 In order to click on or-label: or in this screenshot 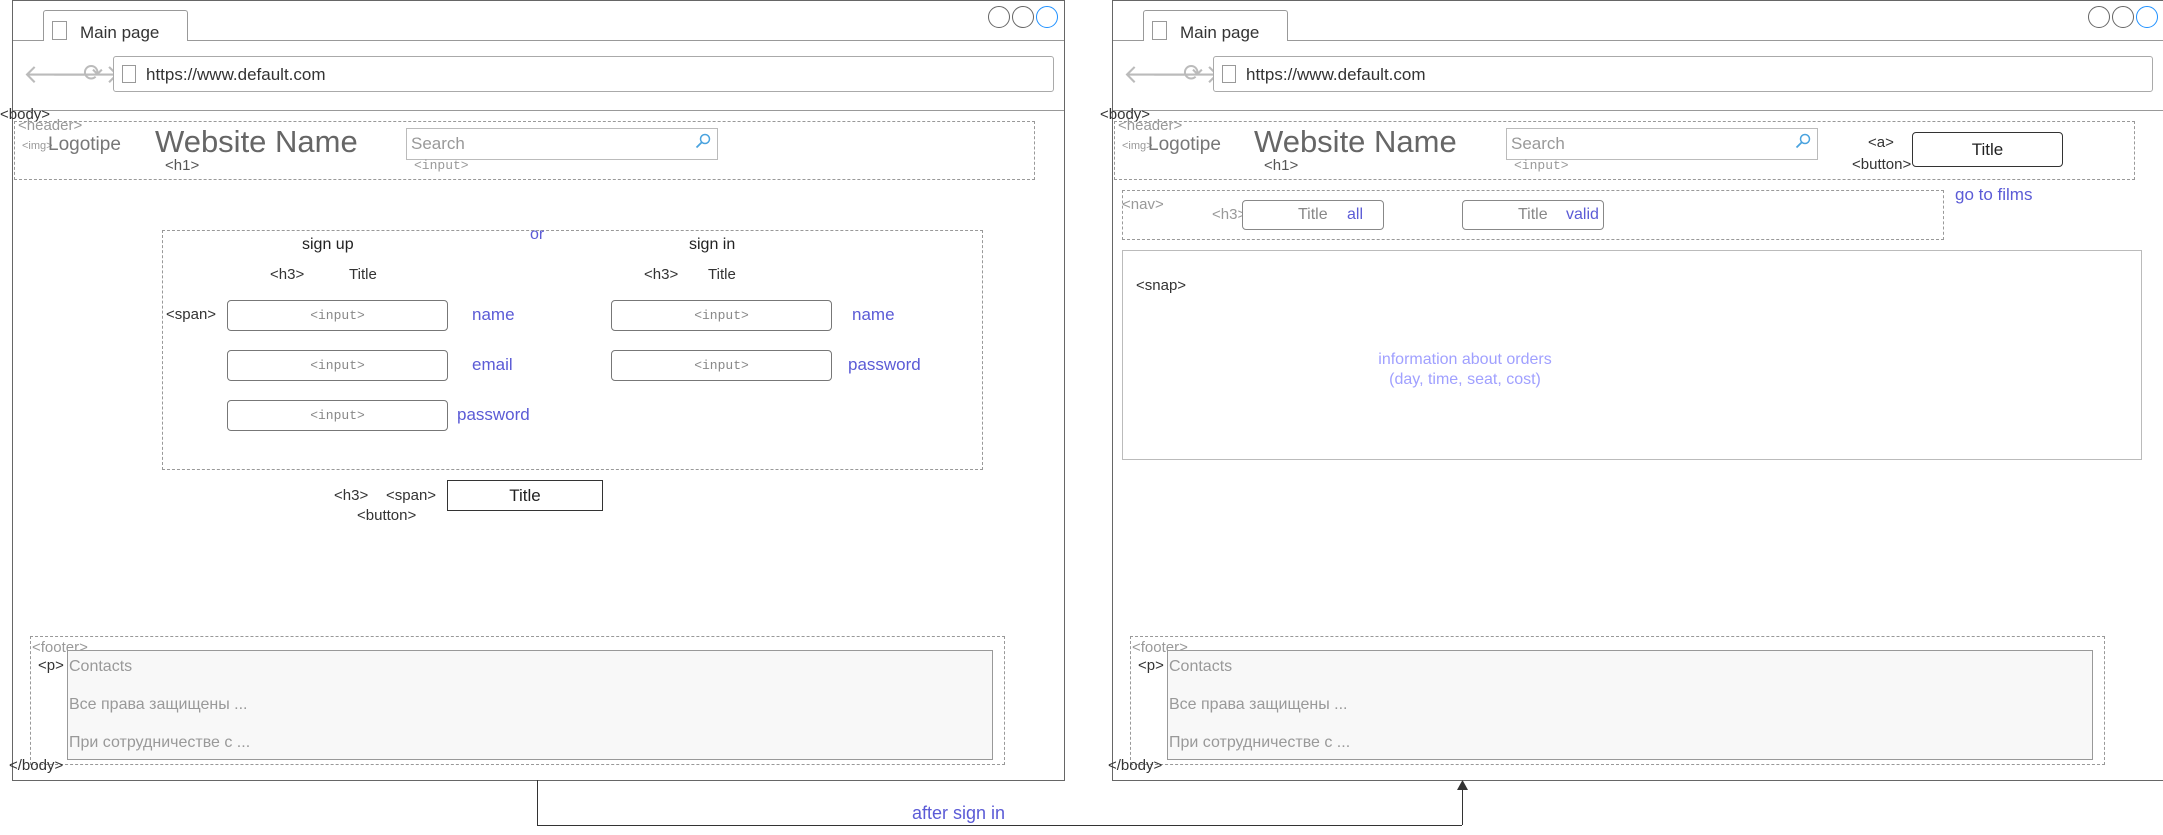, I will do `click(537, 234)`.